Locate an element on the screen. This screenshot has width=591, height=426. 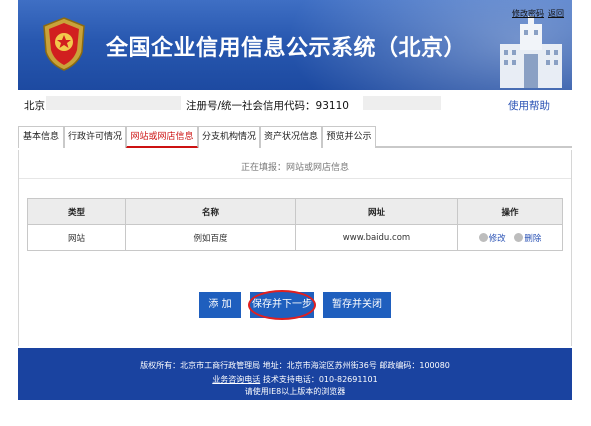
delete-button: 删除 is located at coordinates (527, 238).